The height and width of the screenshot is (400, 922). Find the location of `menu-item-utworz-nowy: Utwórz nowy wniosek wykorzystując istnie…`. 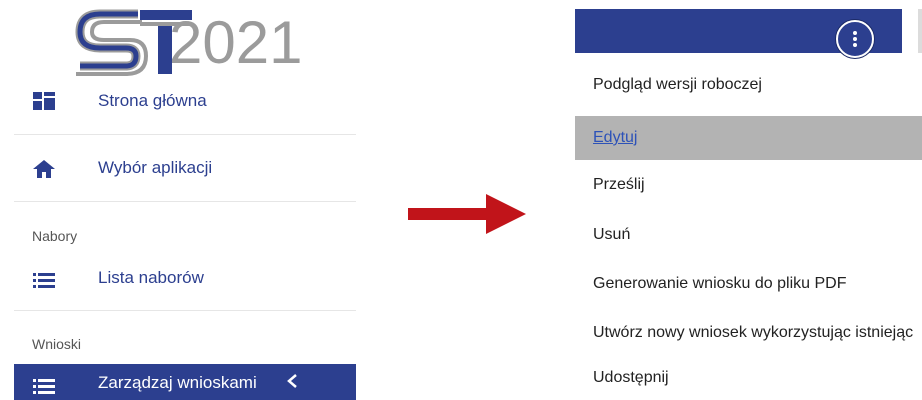

menu-item-utworz-nowy: Utwórz nowy wniosek wykorzystując istnie… is located at coordinates (748, 333).